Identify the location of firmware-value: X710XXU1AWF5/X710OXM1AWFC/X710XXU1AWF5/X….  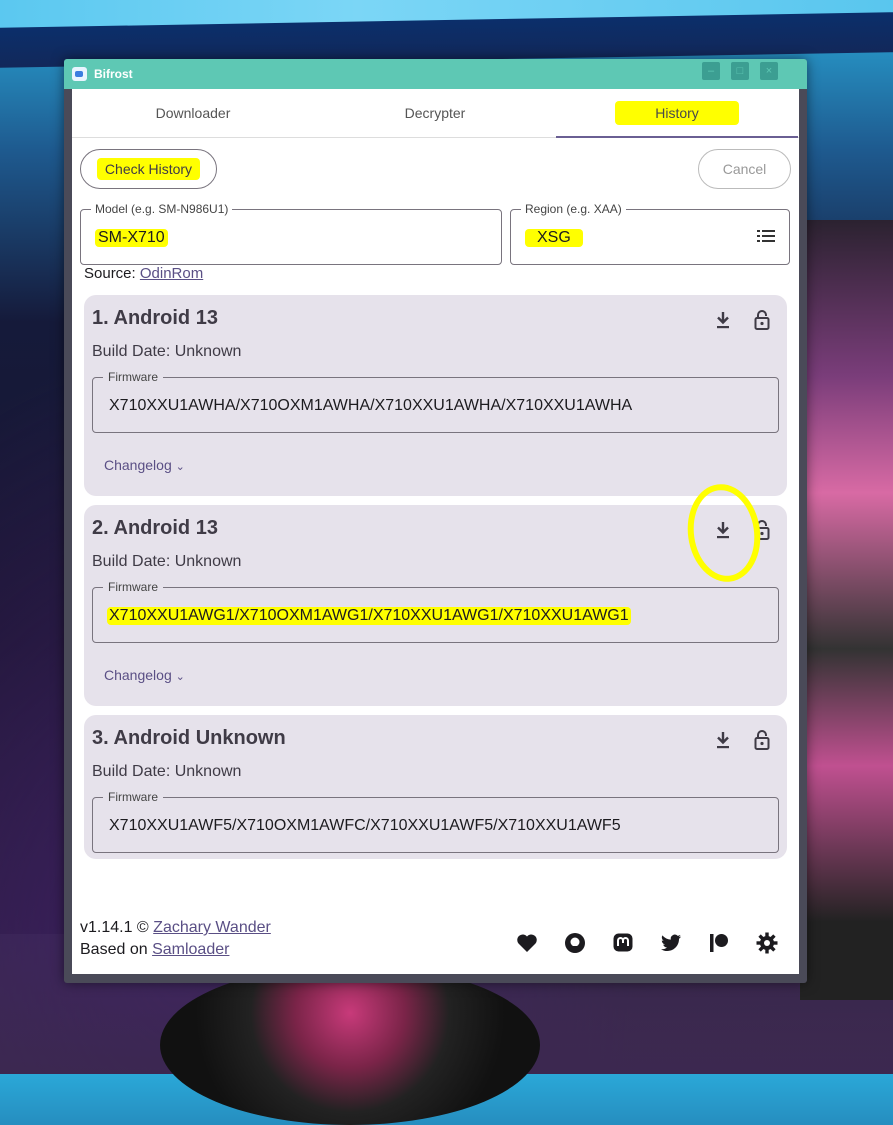
(365, 826).